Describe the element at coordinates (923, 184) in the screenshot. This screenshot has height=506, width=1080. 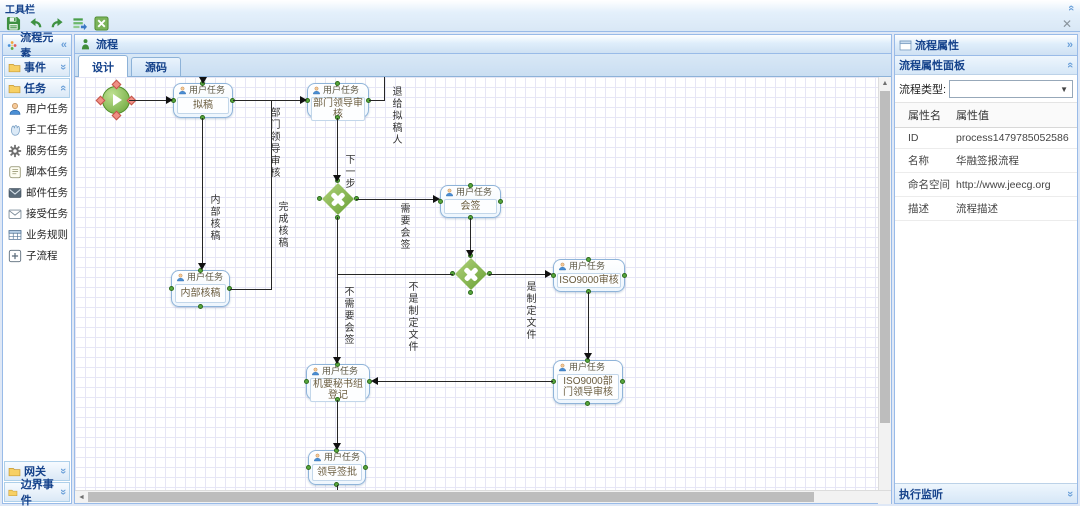
I see `property-name: 命名空间` at that location.